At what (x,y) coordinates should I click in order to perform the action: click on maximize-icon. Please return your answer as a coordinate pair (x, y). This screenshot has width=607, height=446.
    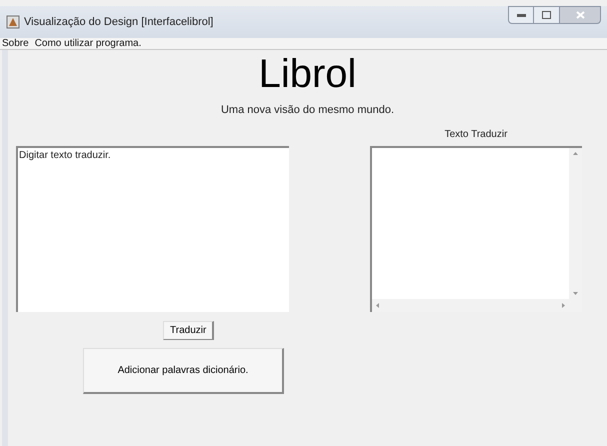
    Looking at the image, I should click on (546, 15).